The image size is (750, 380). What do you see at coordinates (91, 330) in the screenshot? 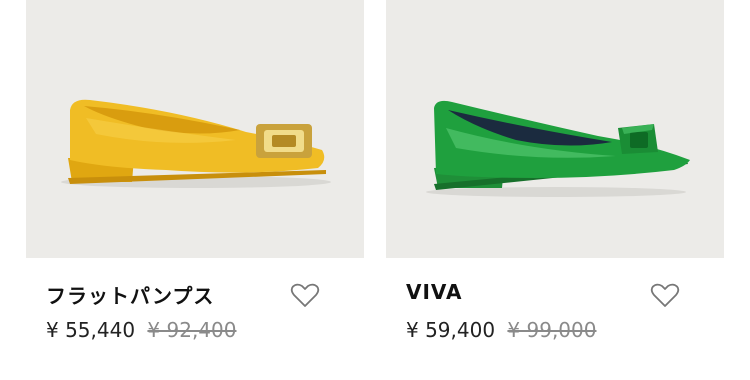
I see `sale-price: ¥ 55,440` at bounding box center [91, 330].